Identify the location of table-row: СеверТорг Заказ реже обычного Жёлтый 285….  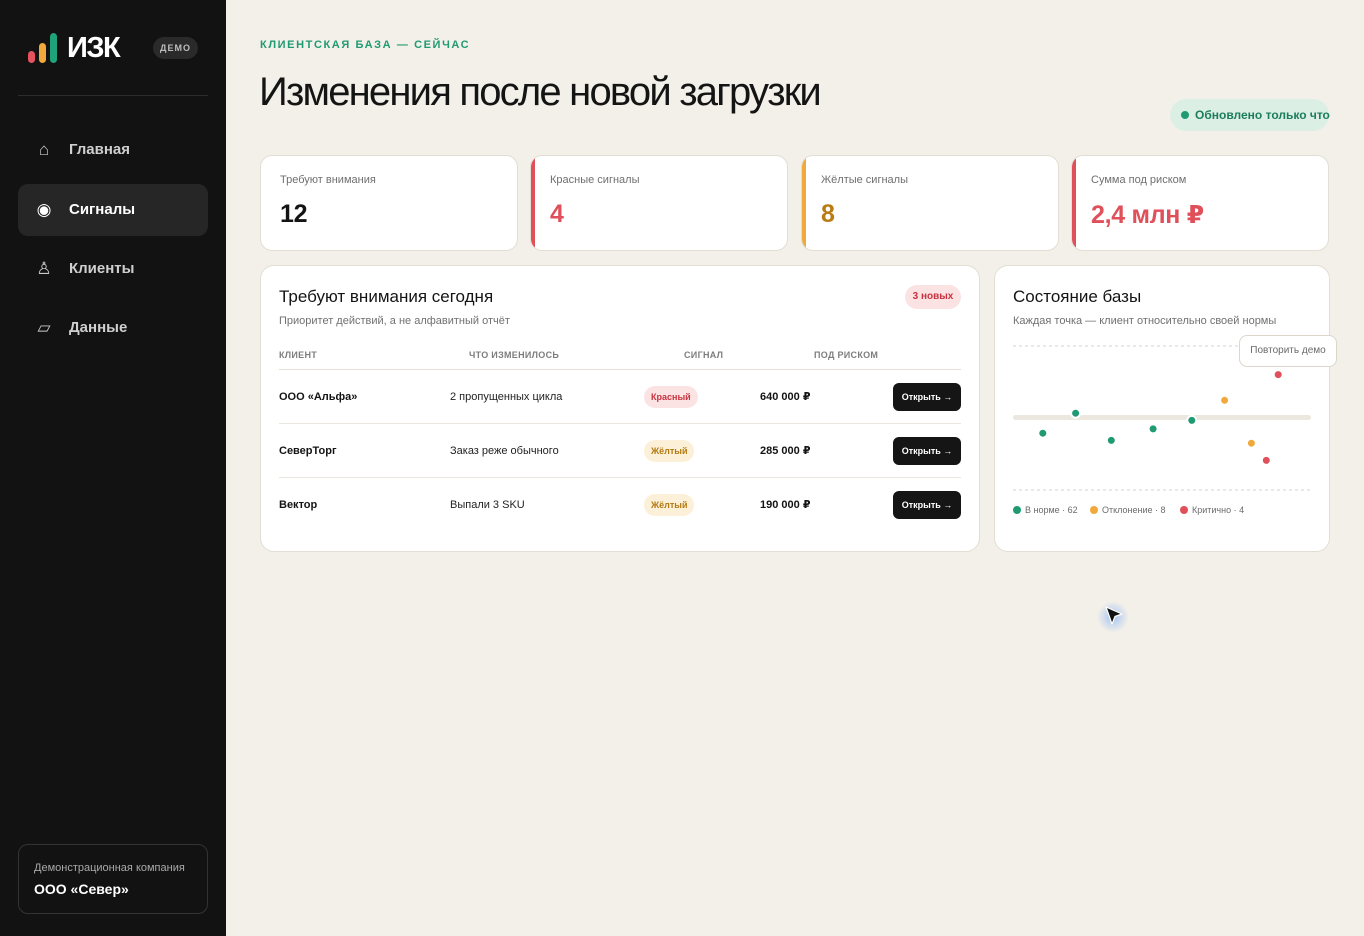
(620, 451).